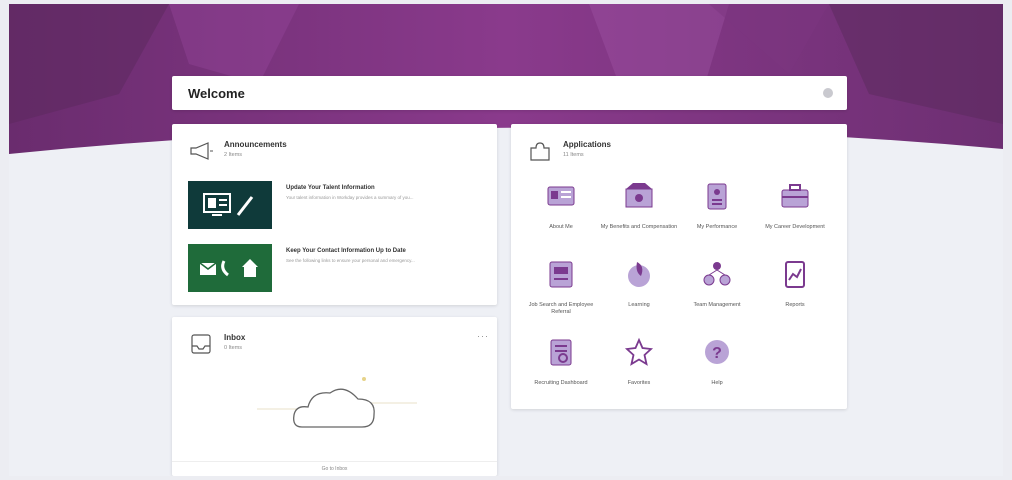  I want to click on app-career: My Career Development, so click(795, 205).